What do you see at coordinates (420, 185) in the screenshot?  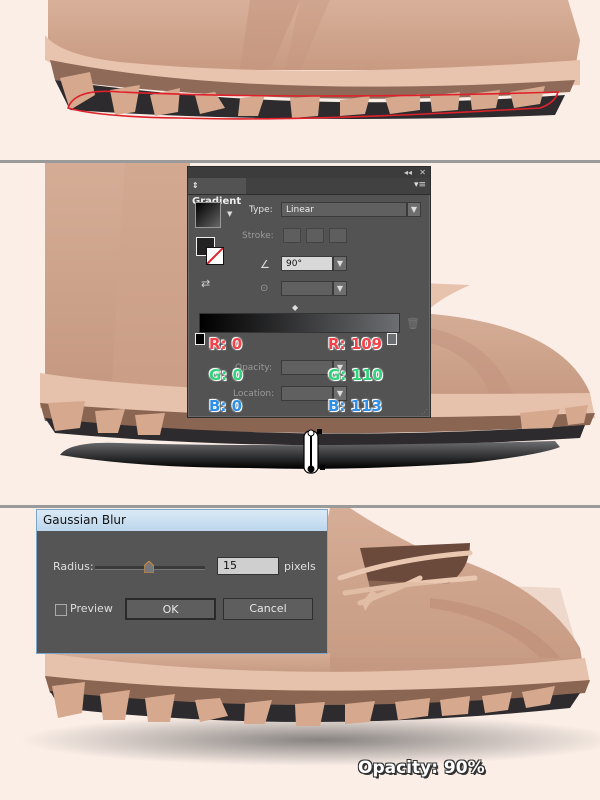 I see `panel-menu-icon: ▾≡` at bounding box center [420, 185].